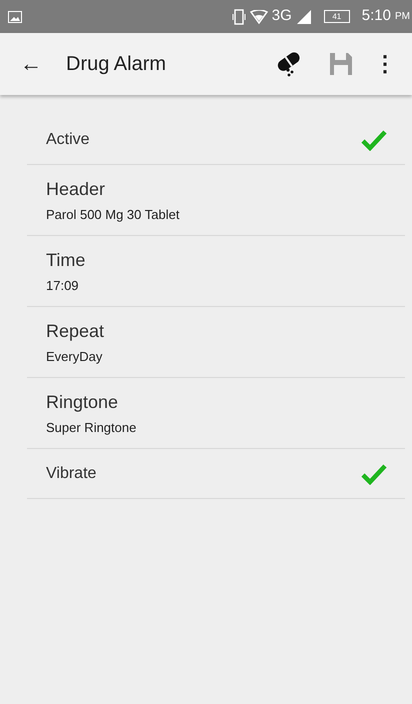  What do you see at coordinates (83, 402) in the screenshot?
I see `setting-title: Ringtone` at bounding box center [83, 402].